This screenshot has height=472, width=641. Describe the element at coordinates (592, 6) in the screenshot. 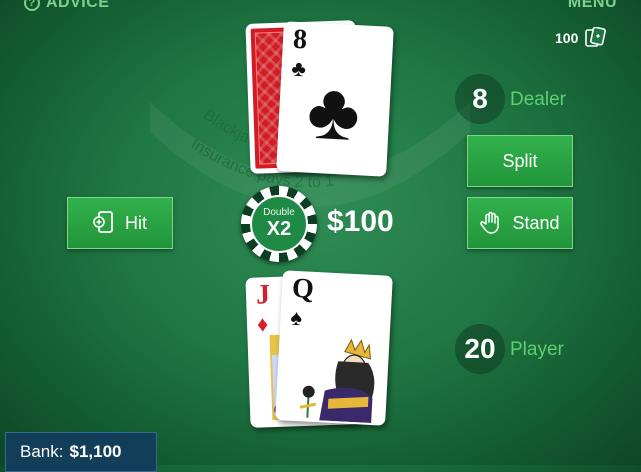

I see `menu-button: MENU` at that location.